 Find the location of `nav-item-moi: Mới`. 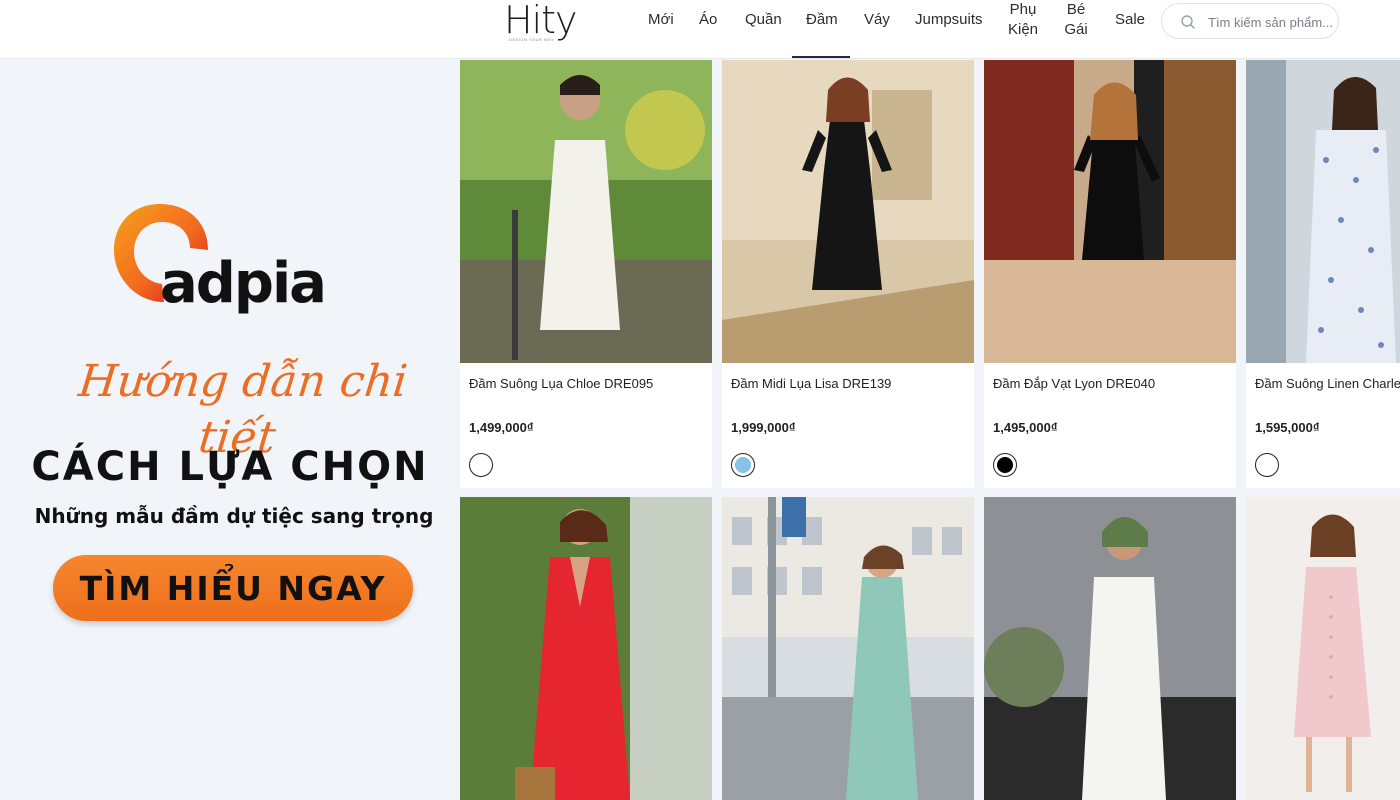

nav-item-moi: Mới is located at coordinates (661, 20).